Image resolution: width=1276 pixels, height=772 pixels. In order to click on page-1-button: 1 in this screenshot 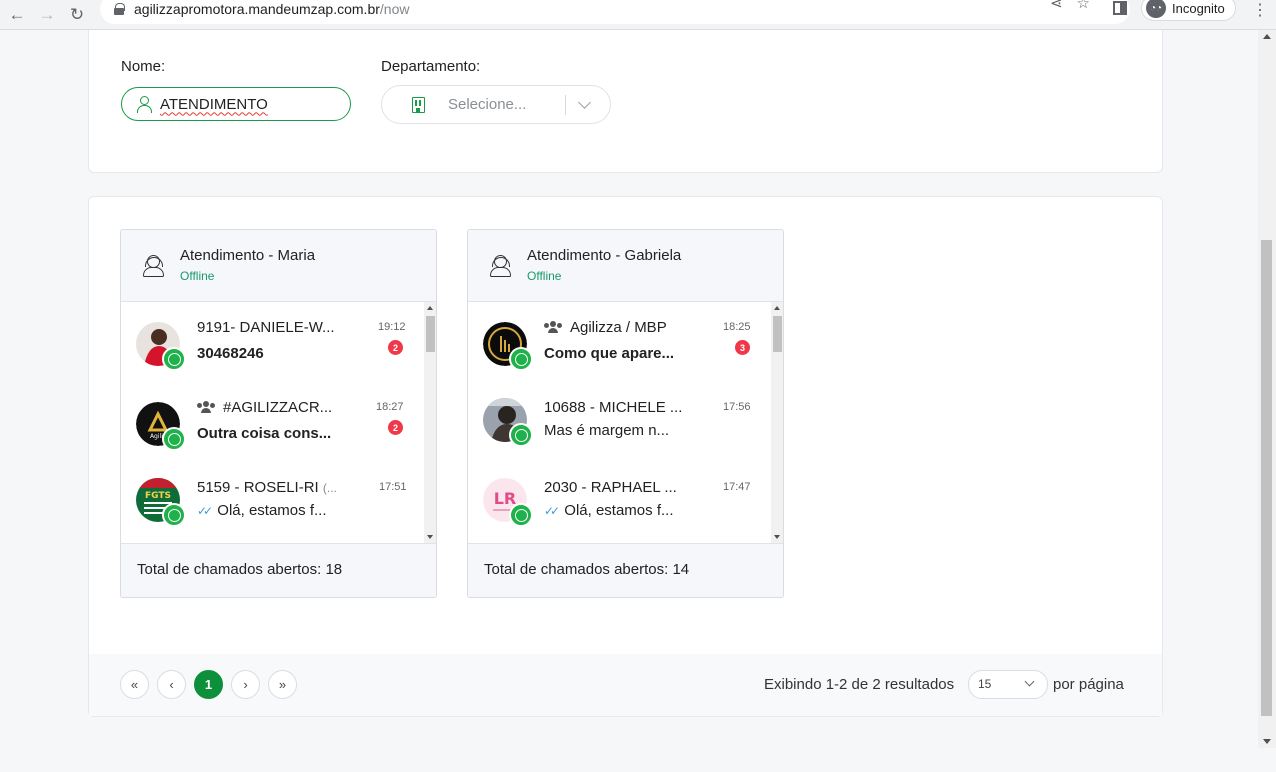, I will do `click(208, 684)`.